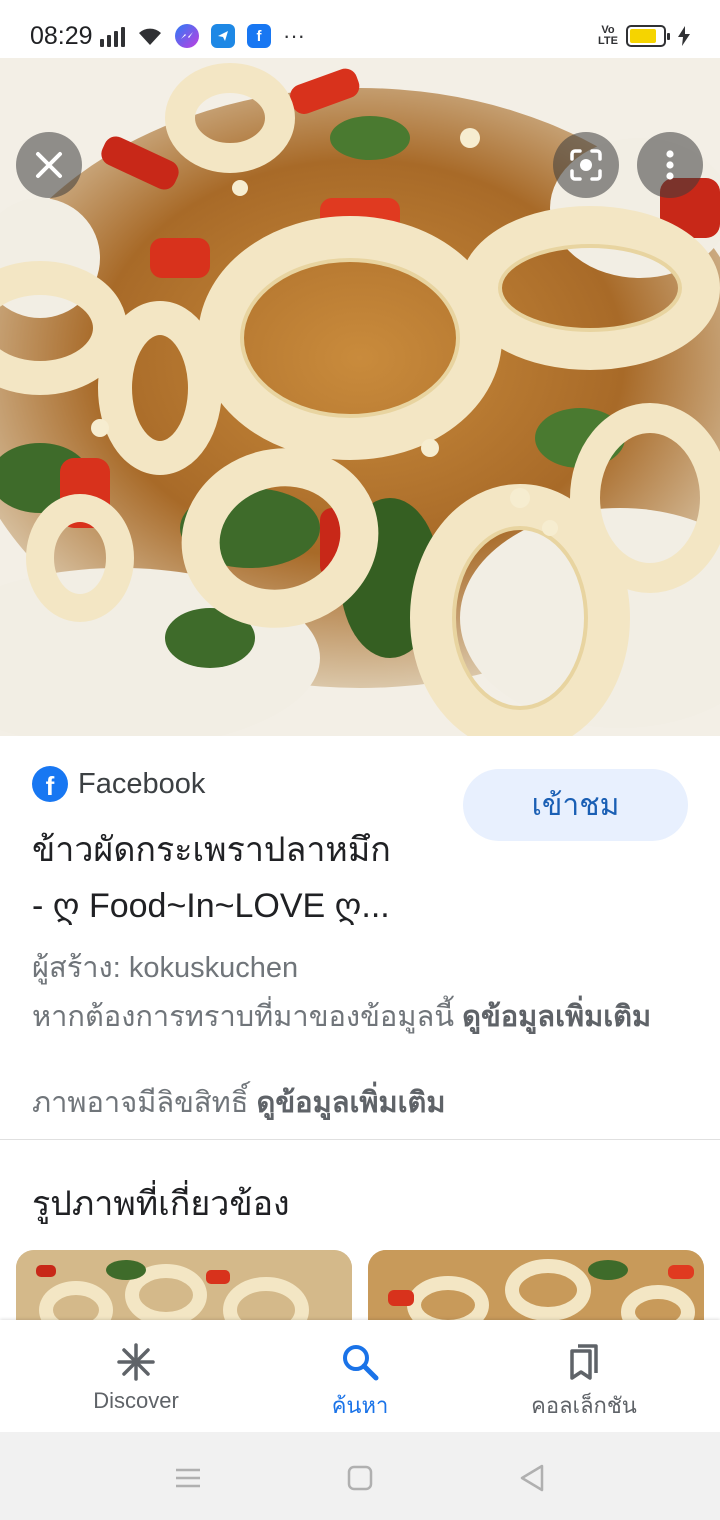 The width and height of the screenshot is (720, 1520). I want to click on home-square-icon, so click(360, 1478).